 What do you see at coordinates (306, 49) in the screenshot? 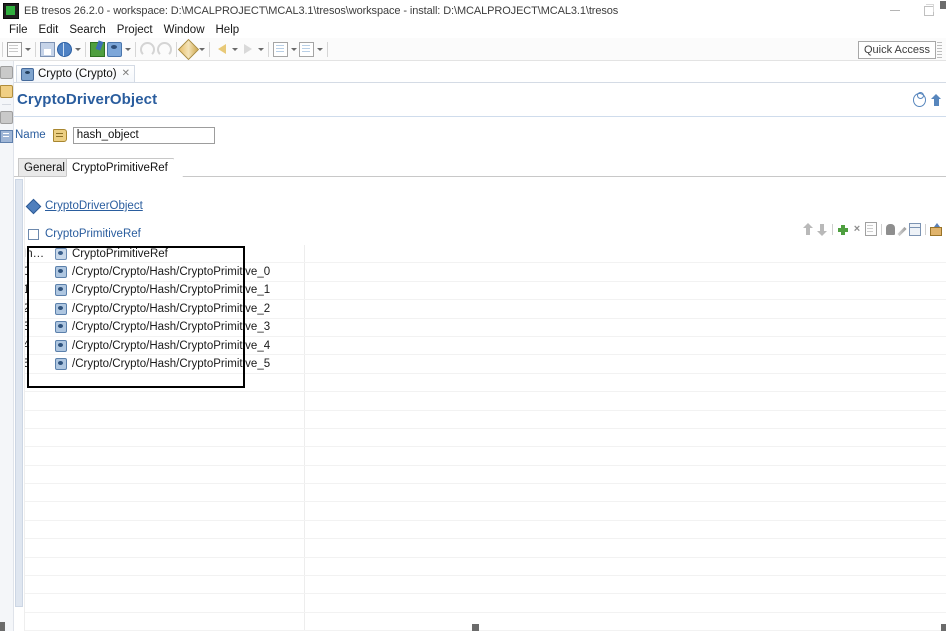
I see `open-resource-icon` at bounding box center [306, 49].